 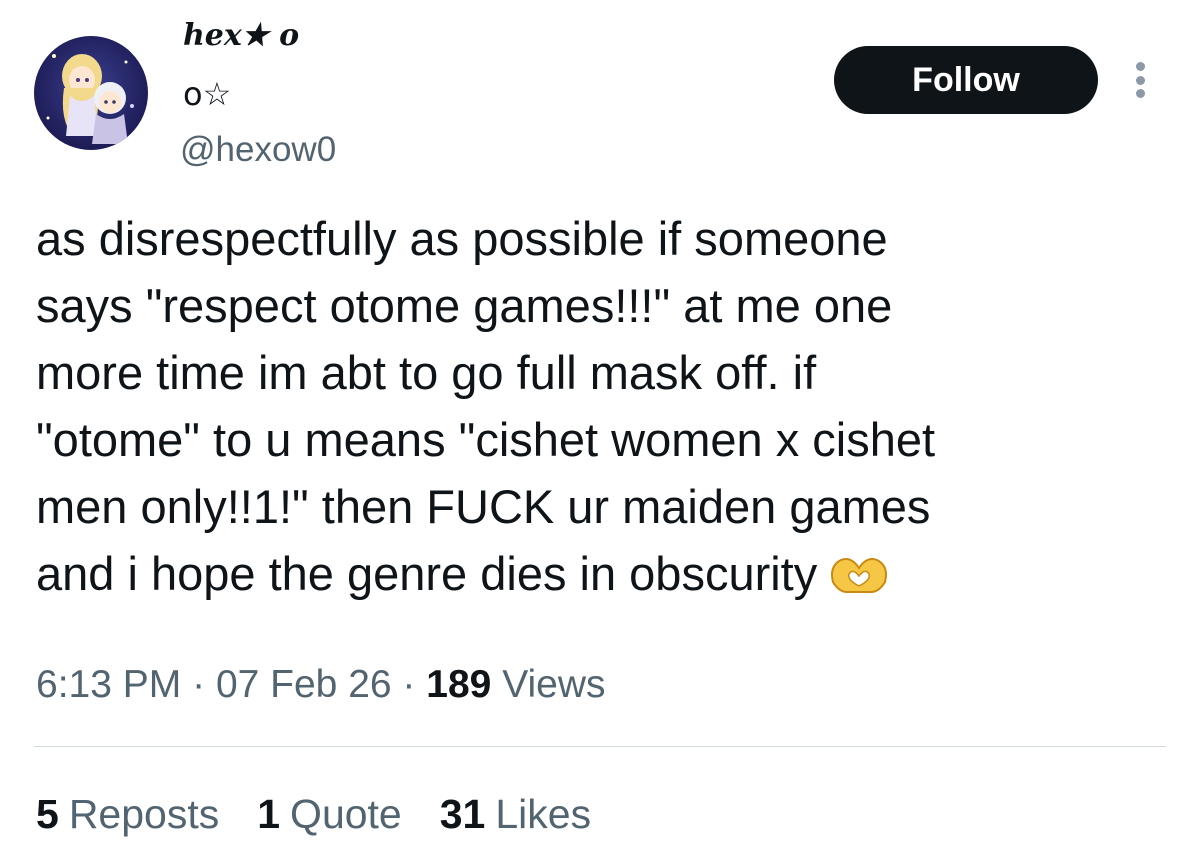 I want to click on more-options-button, so click(x=1140, y=80).